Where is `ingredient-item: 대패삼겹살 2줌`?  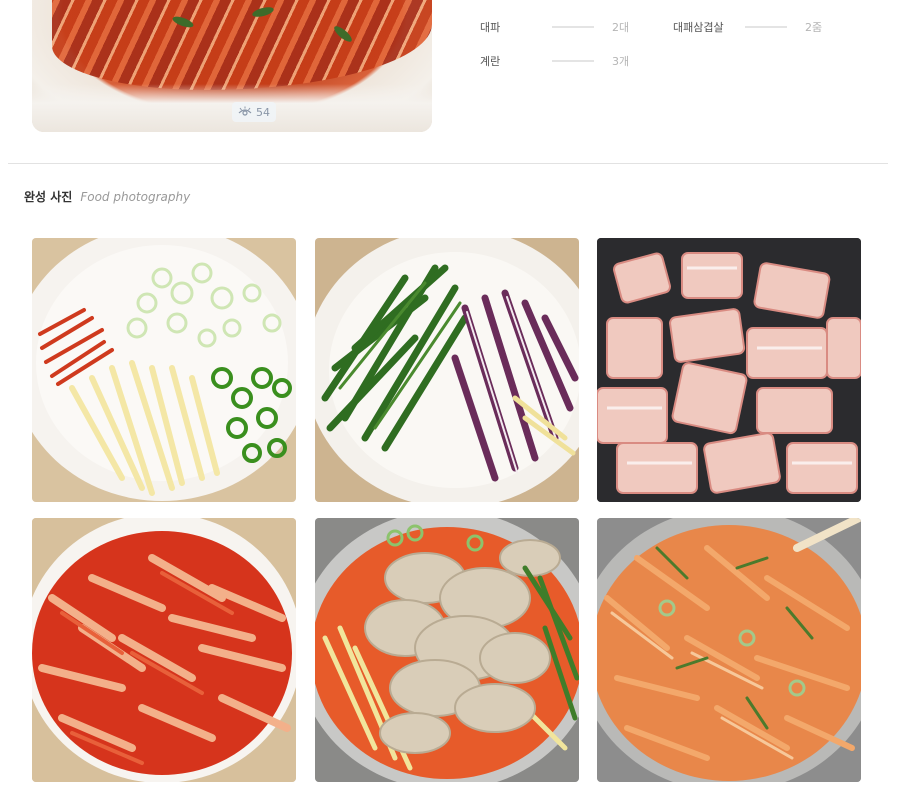
ingredient-item: 대패삼겹살 2줌 is located at coordinates (747, 27).